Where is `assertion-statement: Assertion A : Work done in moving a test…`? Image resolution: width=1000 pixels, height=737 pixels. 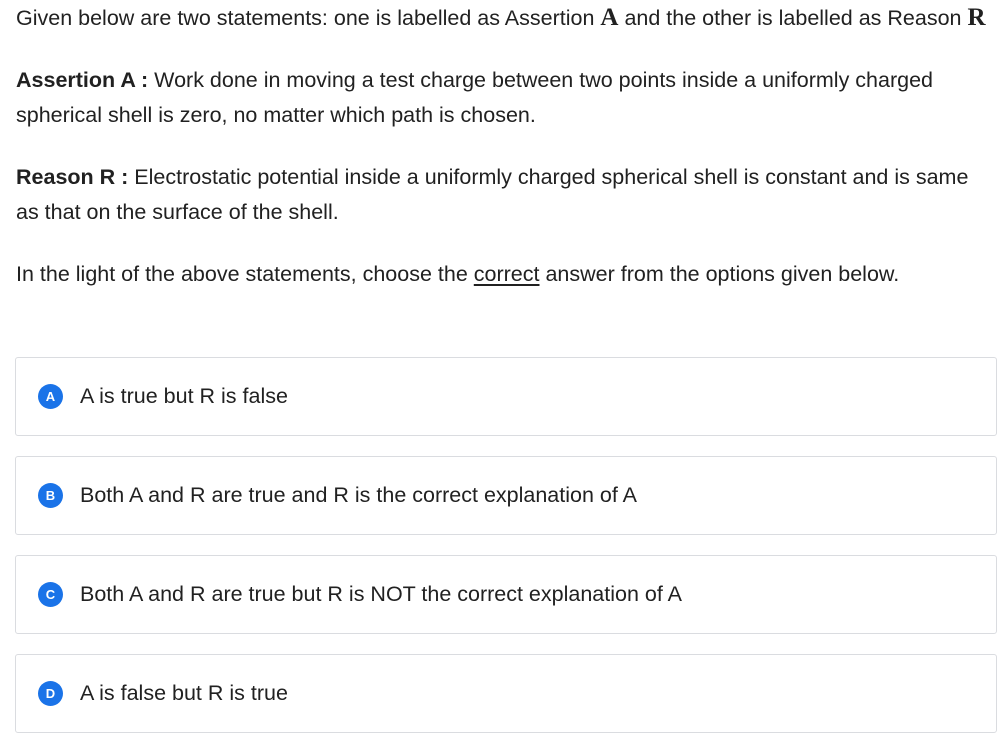
assertion-statement: Assertion A : Work done in moving a test… is located at coordinates (502, 98).